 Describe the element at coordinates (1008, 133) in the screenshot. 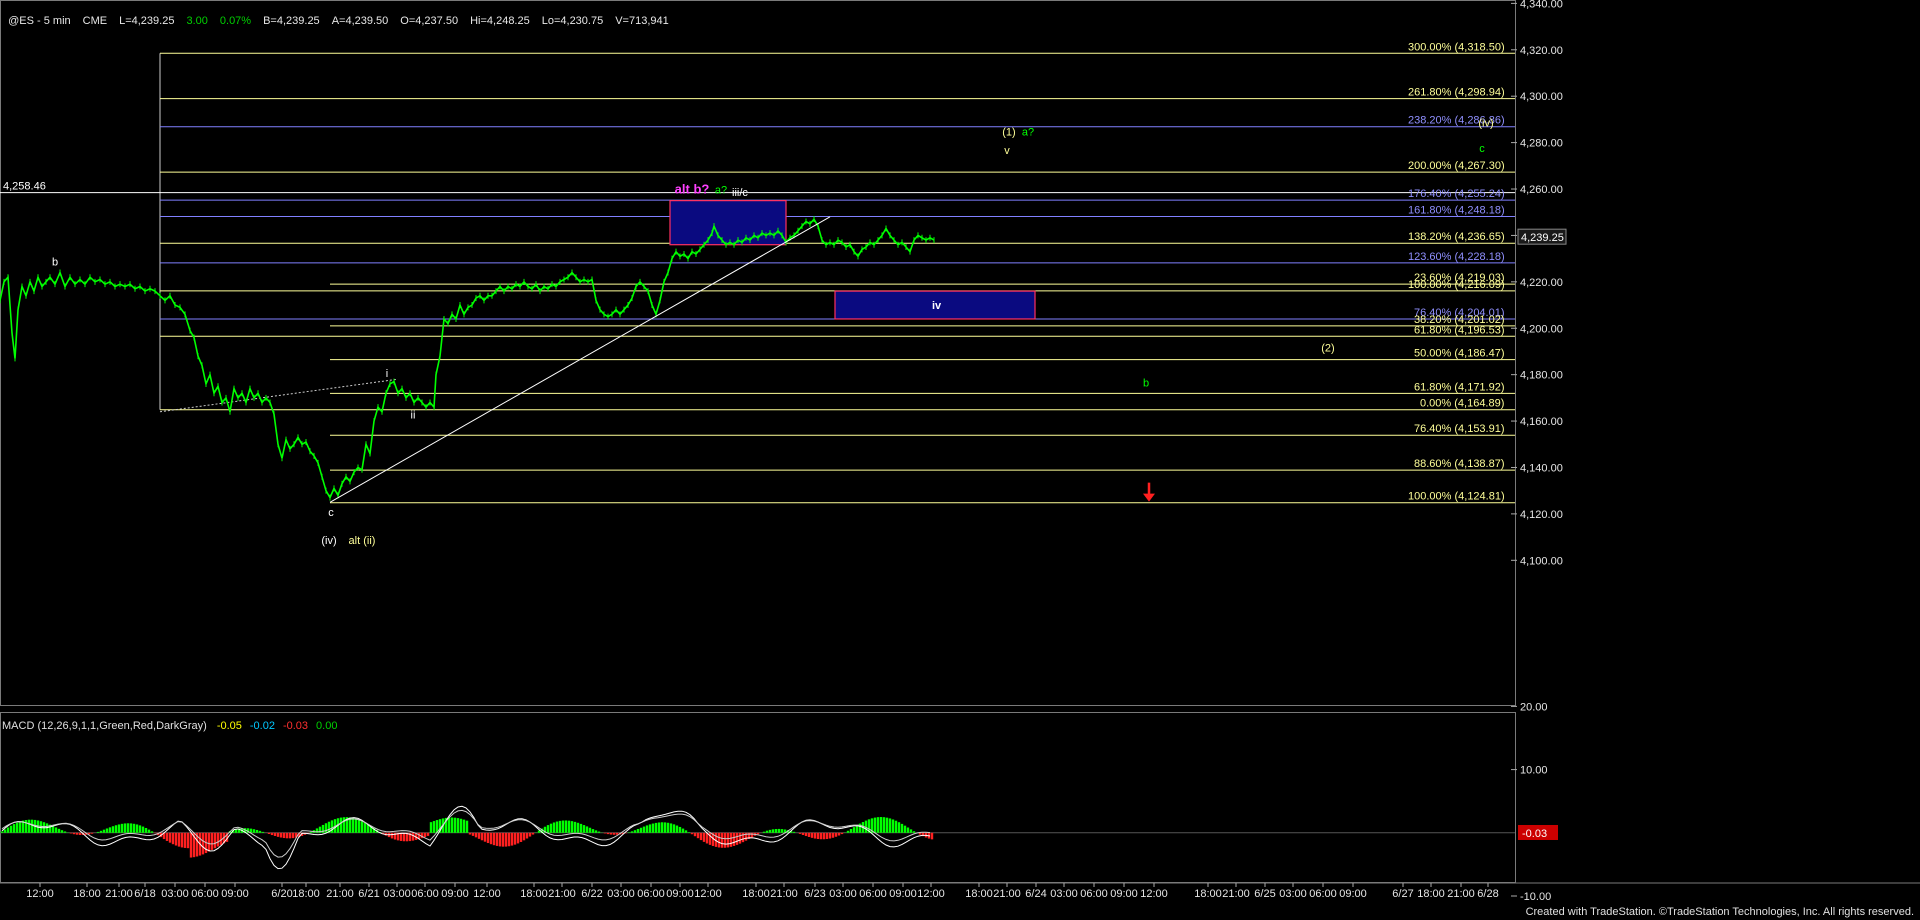

I see `wave-label: (1)` at that location.